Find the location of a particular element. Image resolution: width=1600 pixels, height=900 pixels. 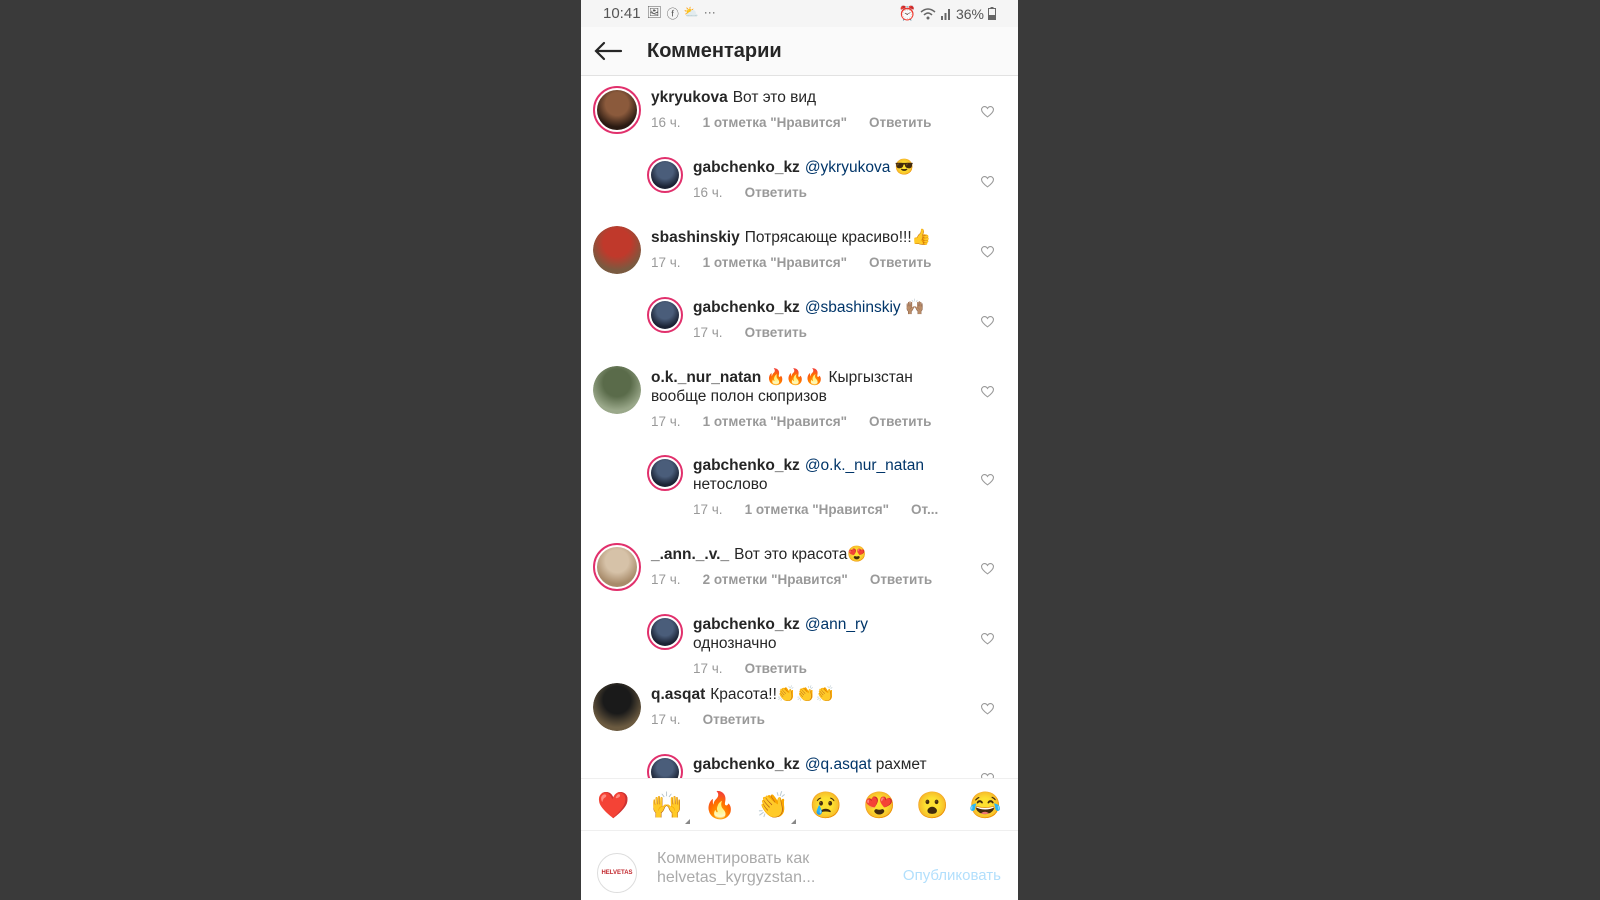

emoji-crying-button: 😢 is located at coordinates (826, 805).